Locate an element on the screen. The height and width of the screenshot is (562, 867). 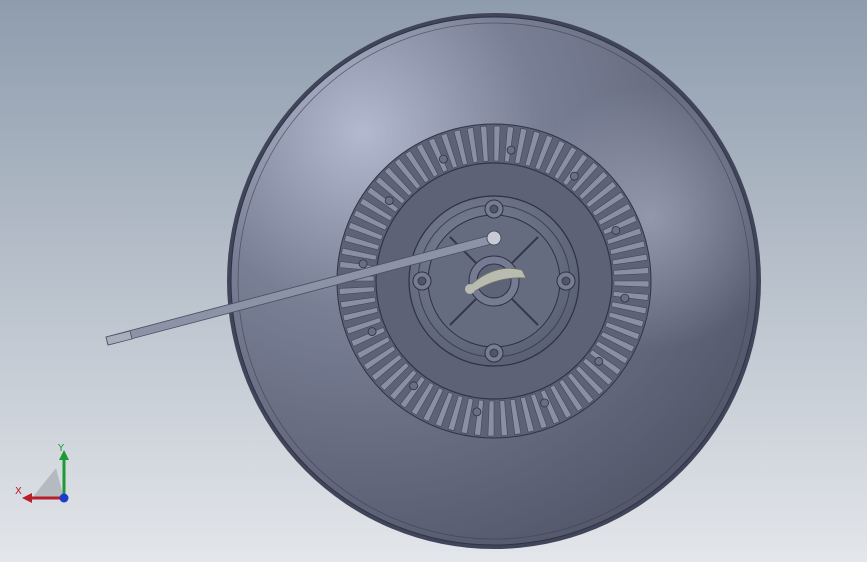
axis-triad-icon is located at coordinates (45, 476).